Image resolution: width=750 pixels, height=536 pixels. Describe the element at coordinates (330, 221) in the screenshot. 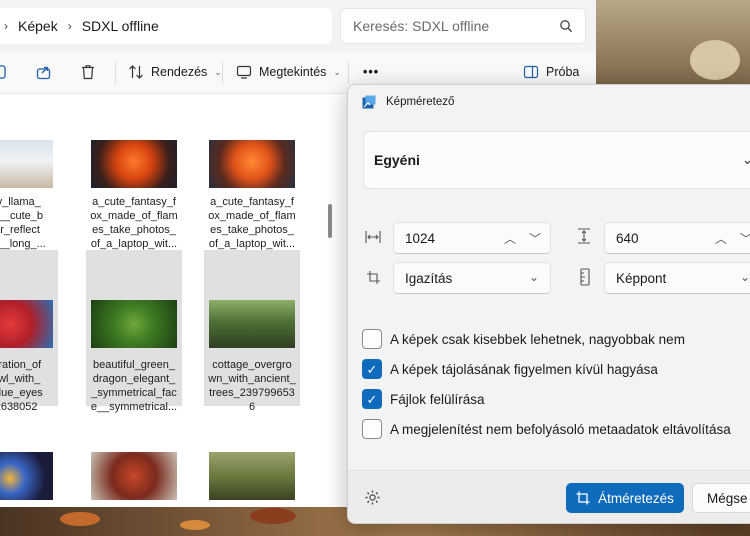

I see `vertical-scrollbar` at that location.